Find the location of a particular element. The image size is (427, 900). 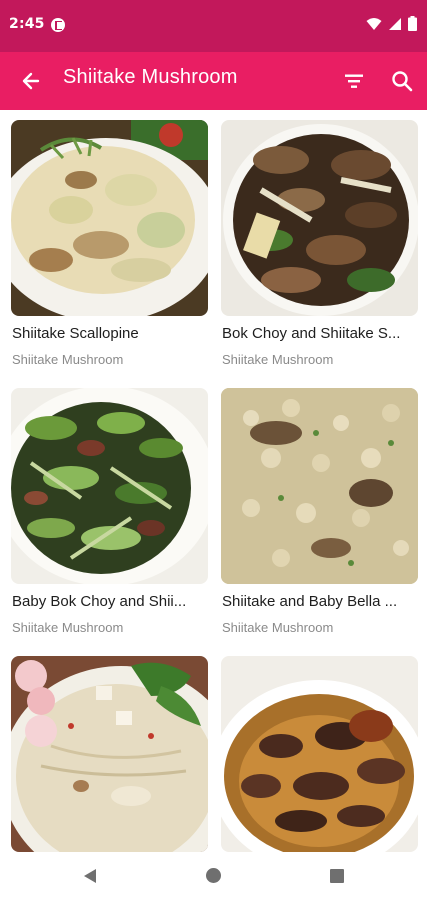

status-bar: 2:45 is located at coordinates (213, 26).